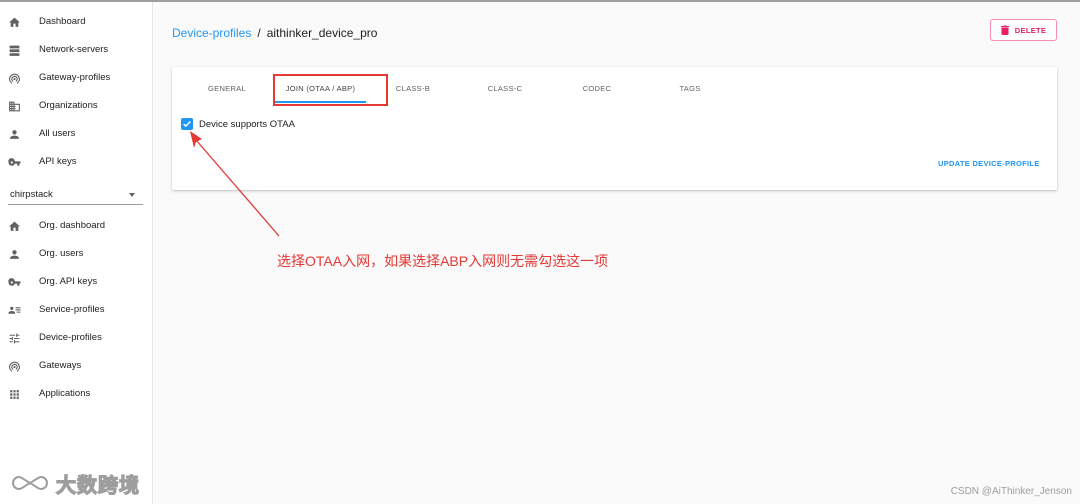 This screenshot has height=504, width=1080. Describe the element at coordinates (1011, 491) in the screenshot. I see `csdn-watermark: CSDN @AiThinker_Jenson` at that location.